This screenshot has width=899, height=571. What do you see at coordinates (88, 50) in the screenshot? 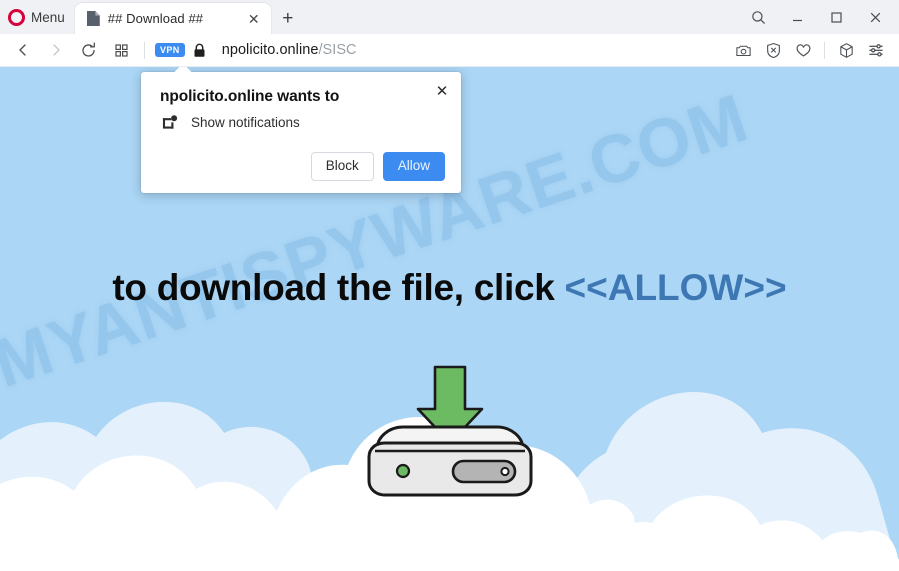
I see `reload-icon` at bounding box center [88, 50].